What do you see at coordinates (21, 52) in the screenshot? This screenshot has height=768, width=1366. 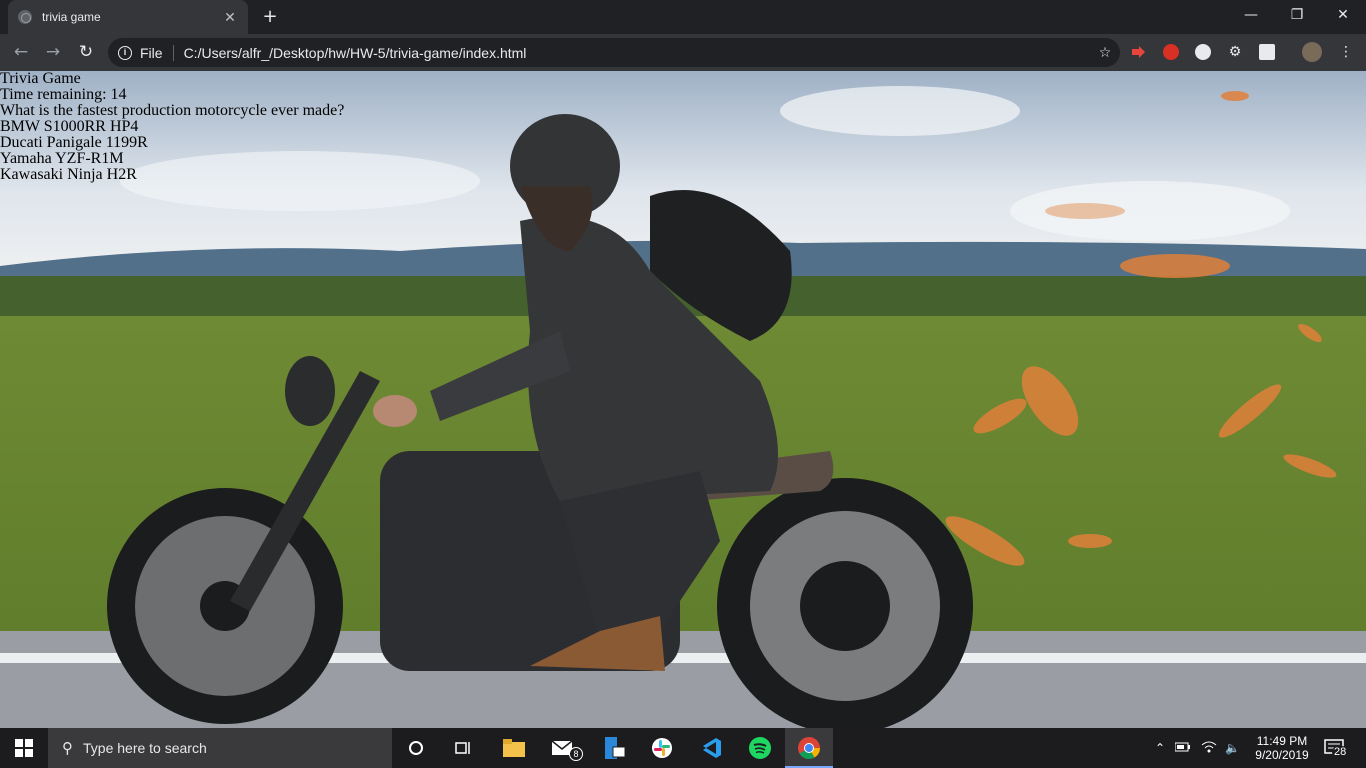 I see `back-arrow-icon: ←` at bounding box center [21, 52].